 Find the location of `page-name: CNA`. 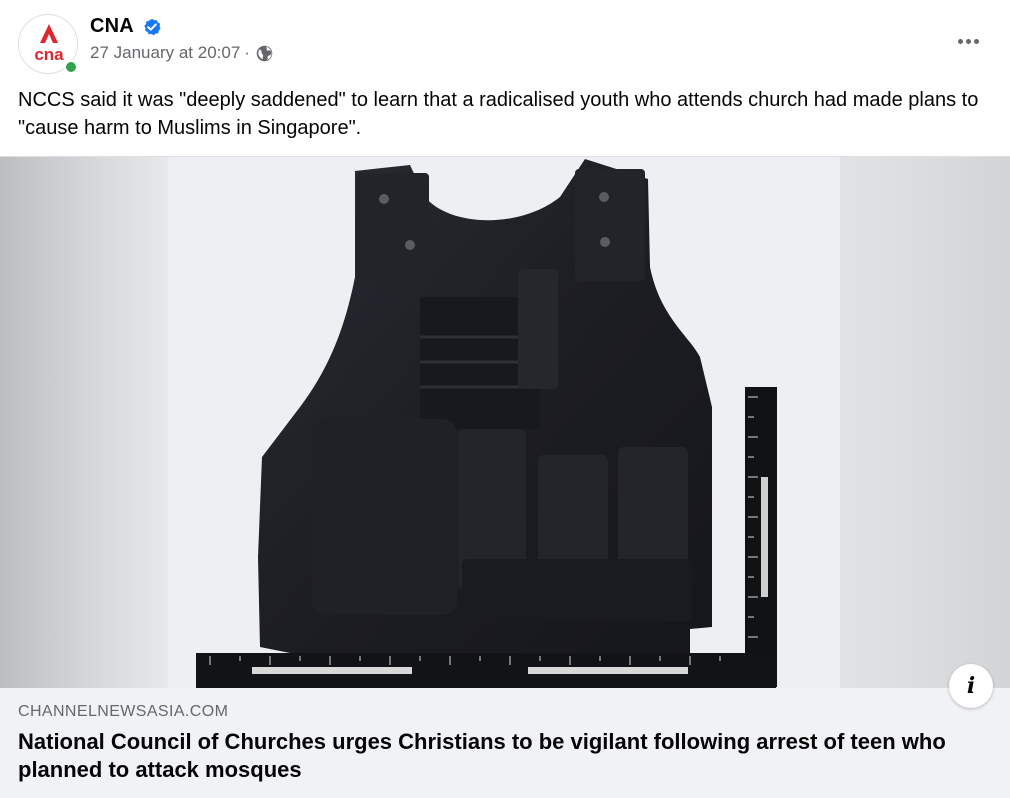

page-name: CNA is located at coordinates (112, 26).